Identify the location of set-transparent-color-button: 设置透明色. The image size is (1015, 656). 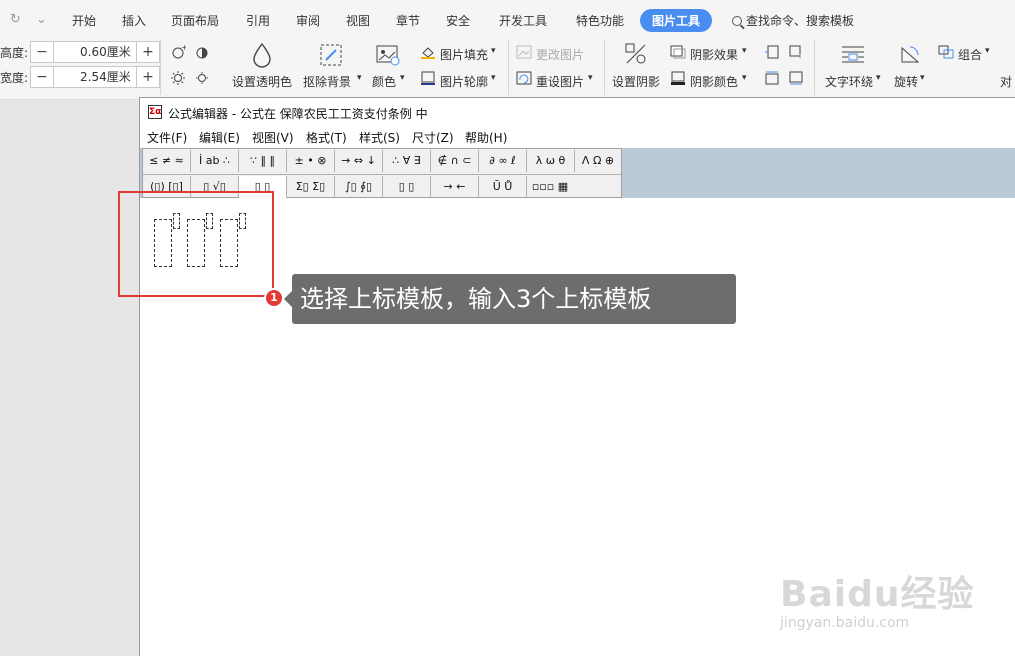
(262, 81).